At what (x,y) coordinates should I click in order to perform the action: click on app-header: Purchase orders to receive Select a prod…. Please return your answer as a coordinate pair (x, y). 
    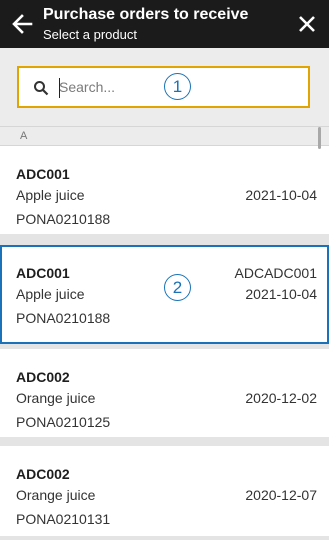
    Looking at the image, I should click on (164, 24).